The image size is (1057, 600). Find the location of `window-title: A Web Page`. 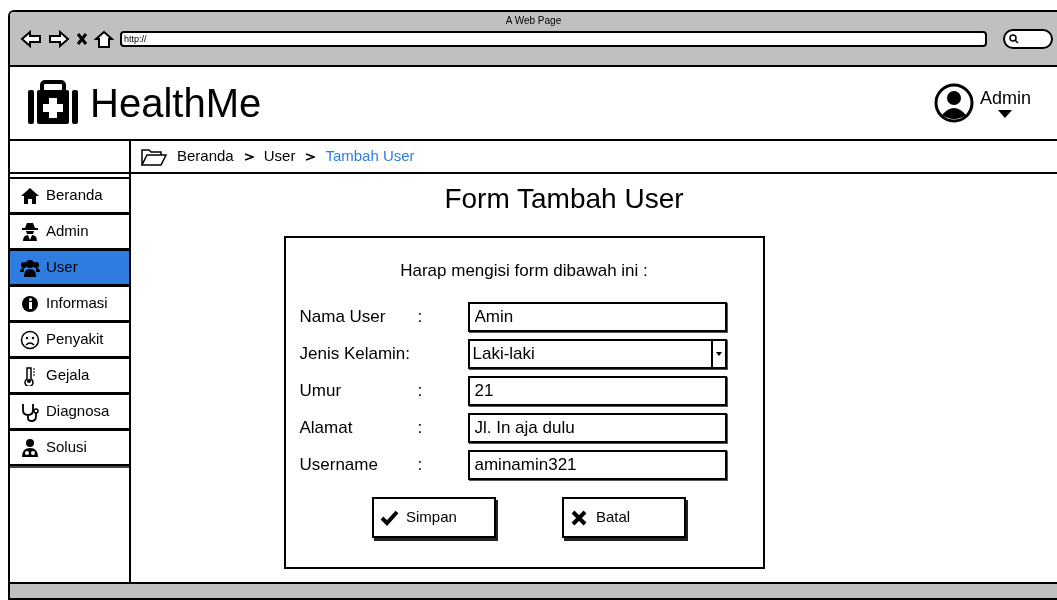

window-title: A Web Page is located at coordinates (533, 20).